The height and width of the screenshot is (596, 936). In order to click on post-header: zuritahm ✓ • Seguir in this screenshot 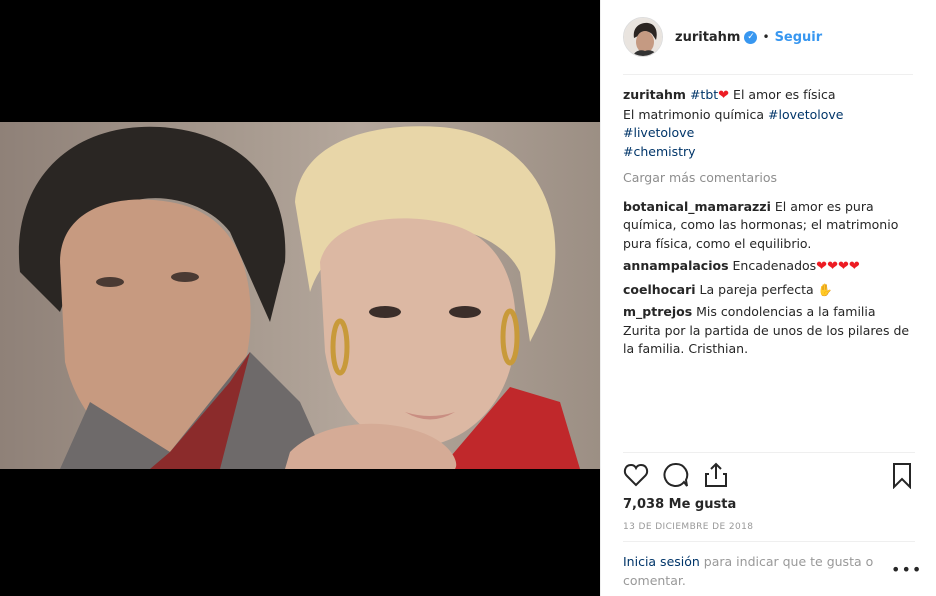, I will do `click(768, 37)`.